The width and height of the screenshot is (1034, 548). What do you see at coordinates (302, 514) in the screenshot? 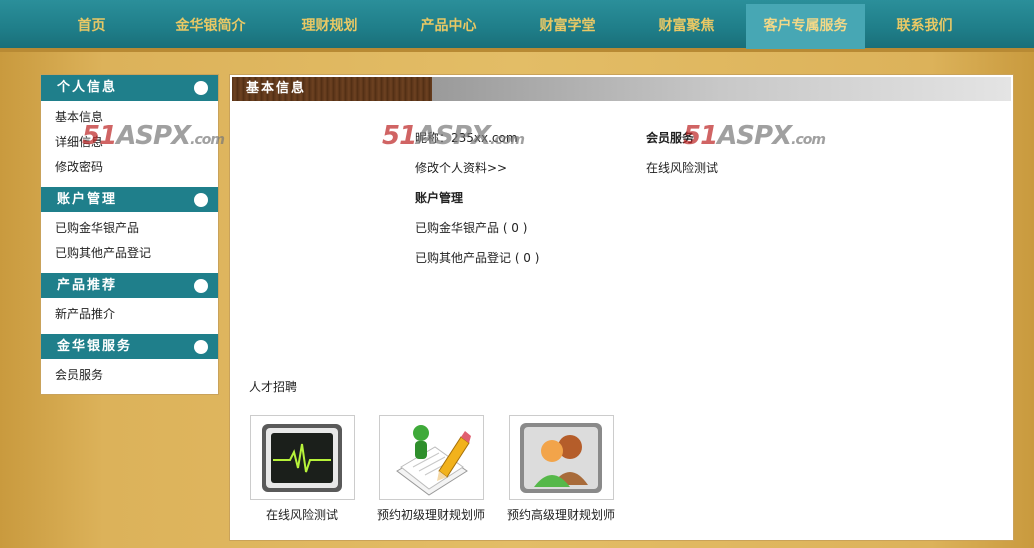
I see `tile-caption: 在线风险测试` at bounding box center [302, 514].